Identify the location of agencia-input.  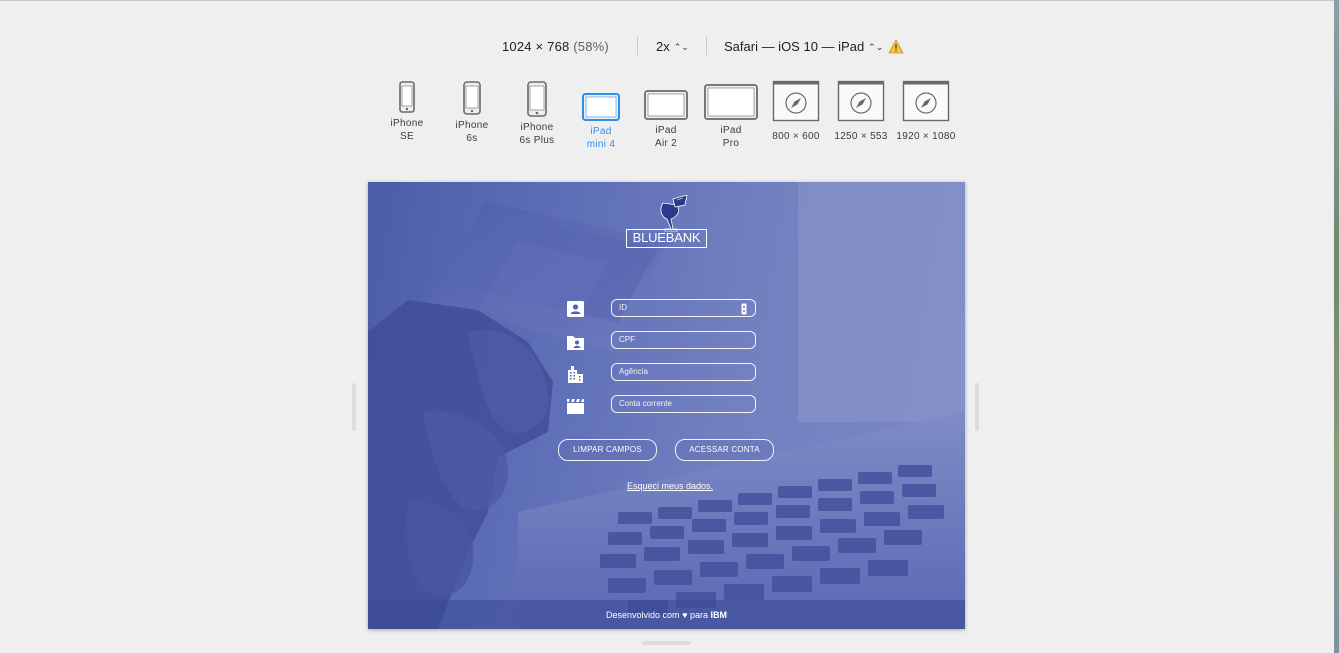
(683, 372).